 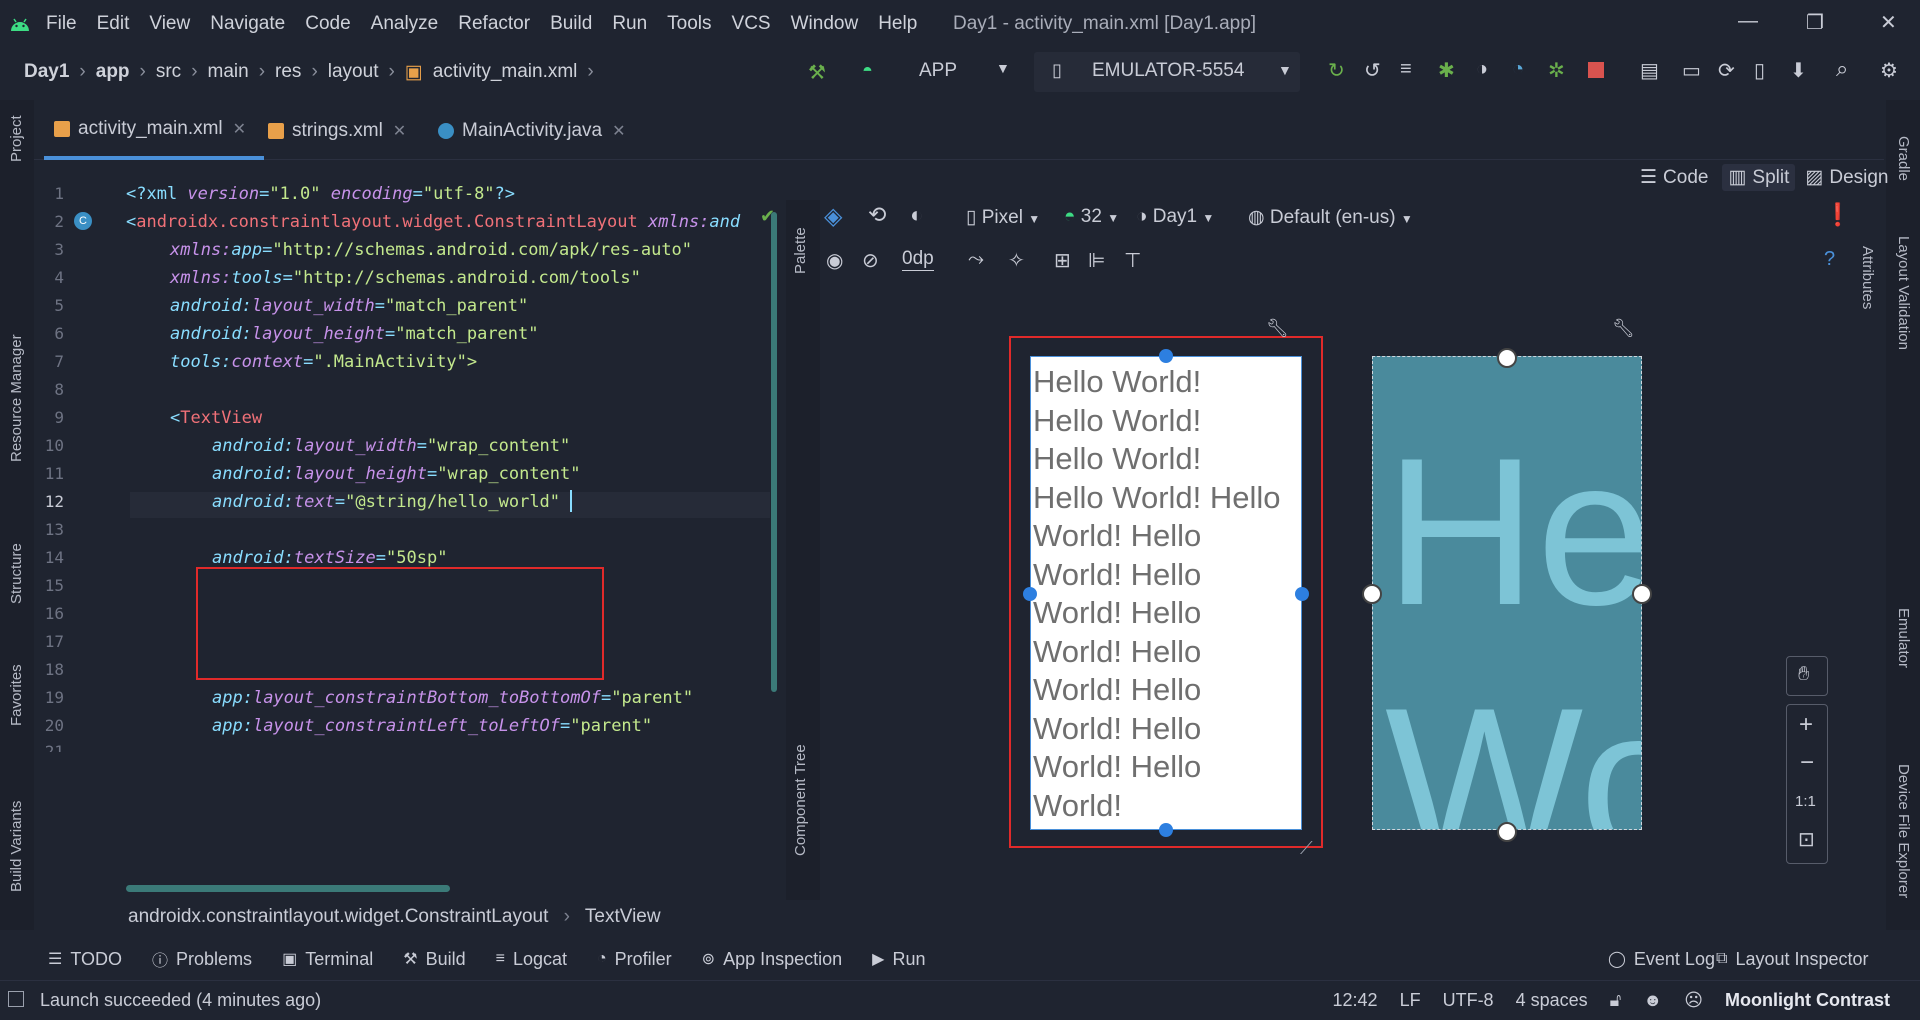 I want to click on menu-window: Window, so click(x=825, y=24).